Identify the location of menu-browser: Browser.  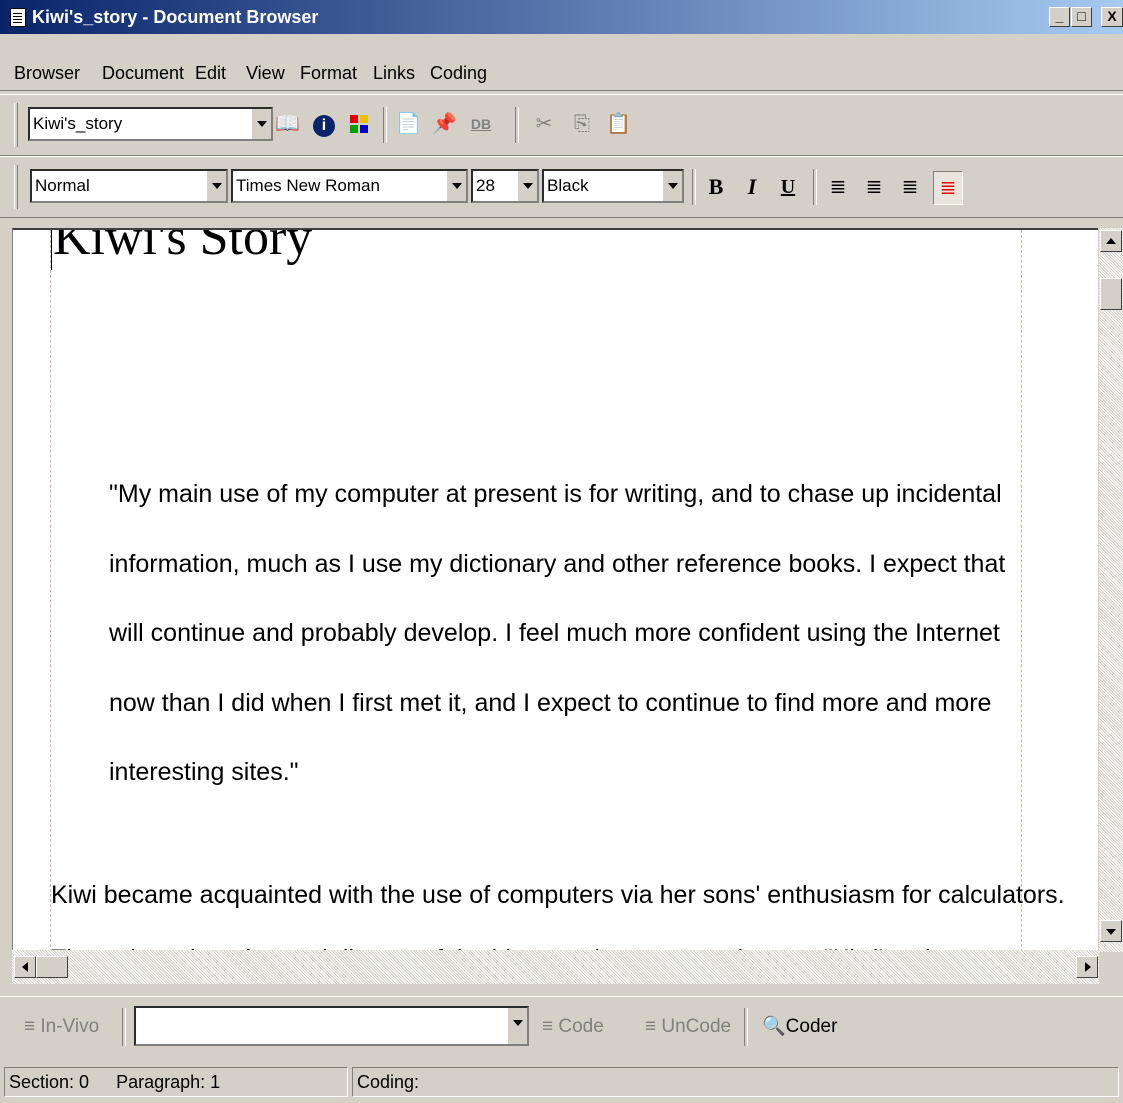
(47, 73).